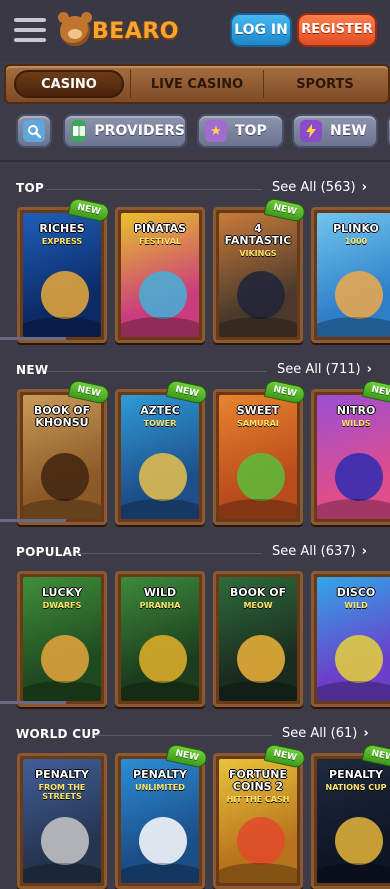  I want to click on game-card: BOOK OF MEOW, so click(258, 639).